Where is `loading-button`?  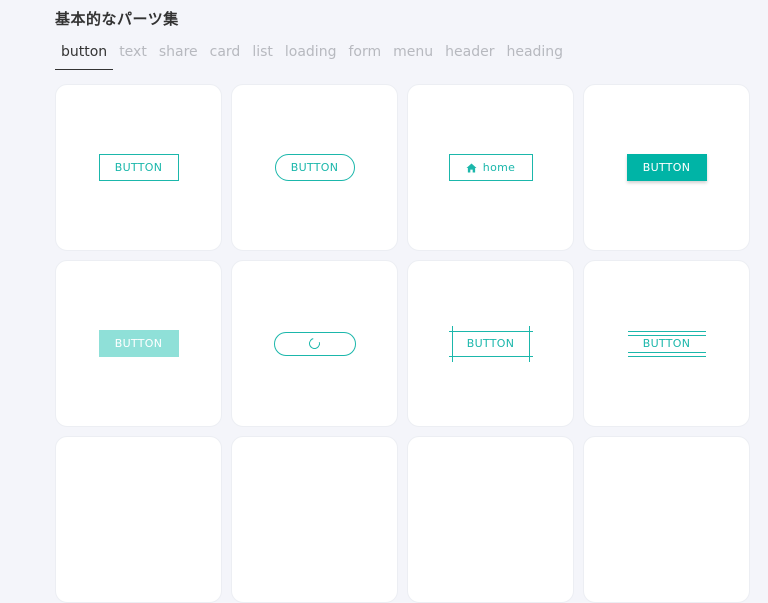
loading-button is located at coordinates (314, 343).